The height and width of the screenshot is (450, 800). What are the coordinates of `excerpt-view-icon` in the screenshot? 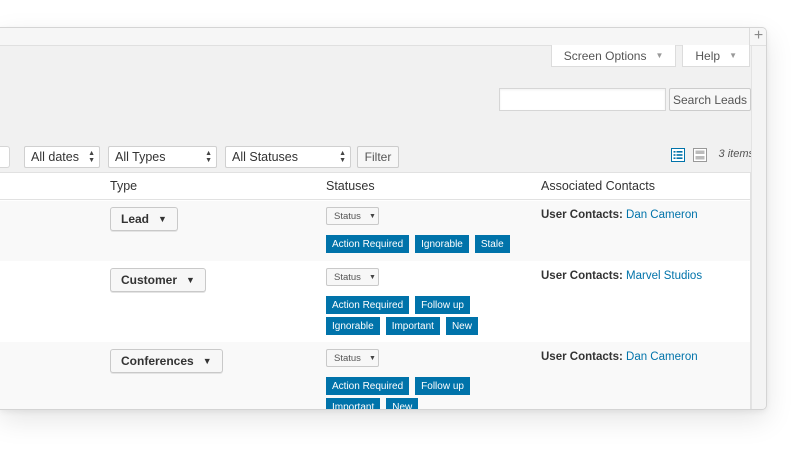 It's located at (700, 155).